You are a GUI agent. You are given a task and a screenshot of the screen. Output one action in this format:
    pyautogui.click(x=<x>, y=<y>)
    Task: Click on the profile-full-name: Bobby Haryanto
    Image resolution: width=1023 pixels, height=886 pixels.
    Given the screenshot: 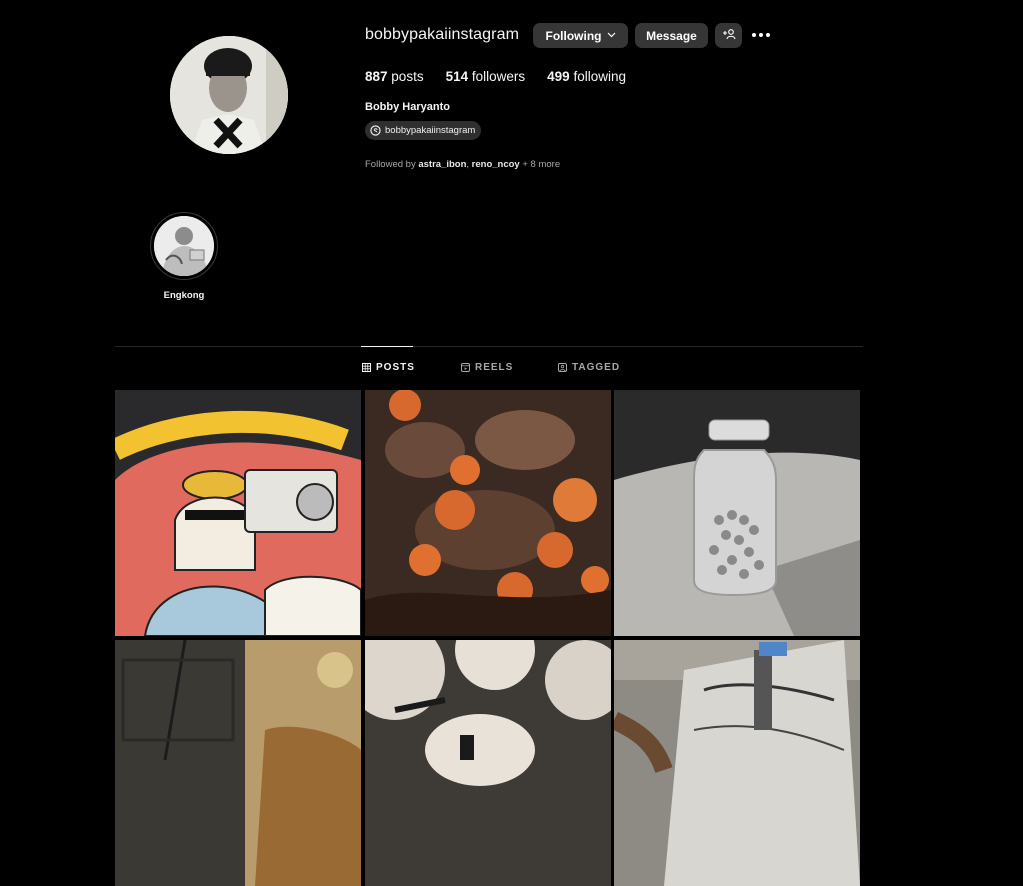 What is the action you would take?
    pyautogui.click(x=407, y=107)
    